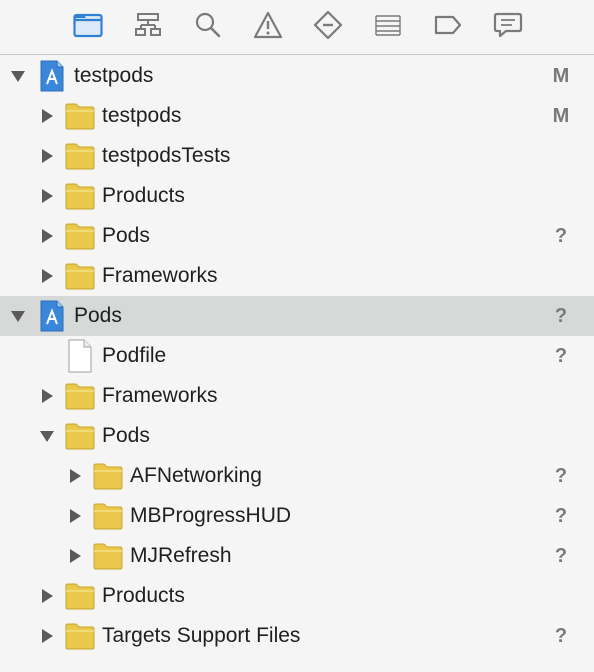  I want to click on tree-row-group-pods: Pods ?, so click(297, 236).